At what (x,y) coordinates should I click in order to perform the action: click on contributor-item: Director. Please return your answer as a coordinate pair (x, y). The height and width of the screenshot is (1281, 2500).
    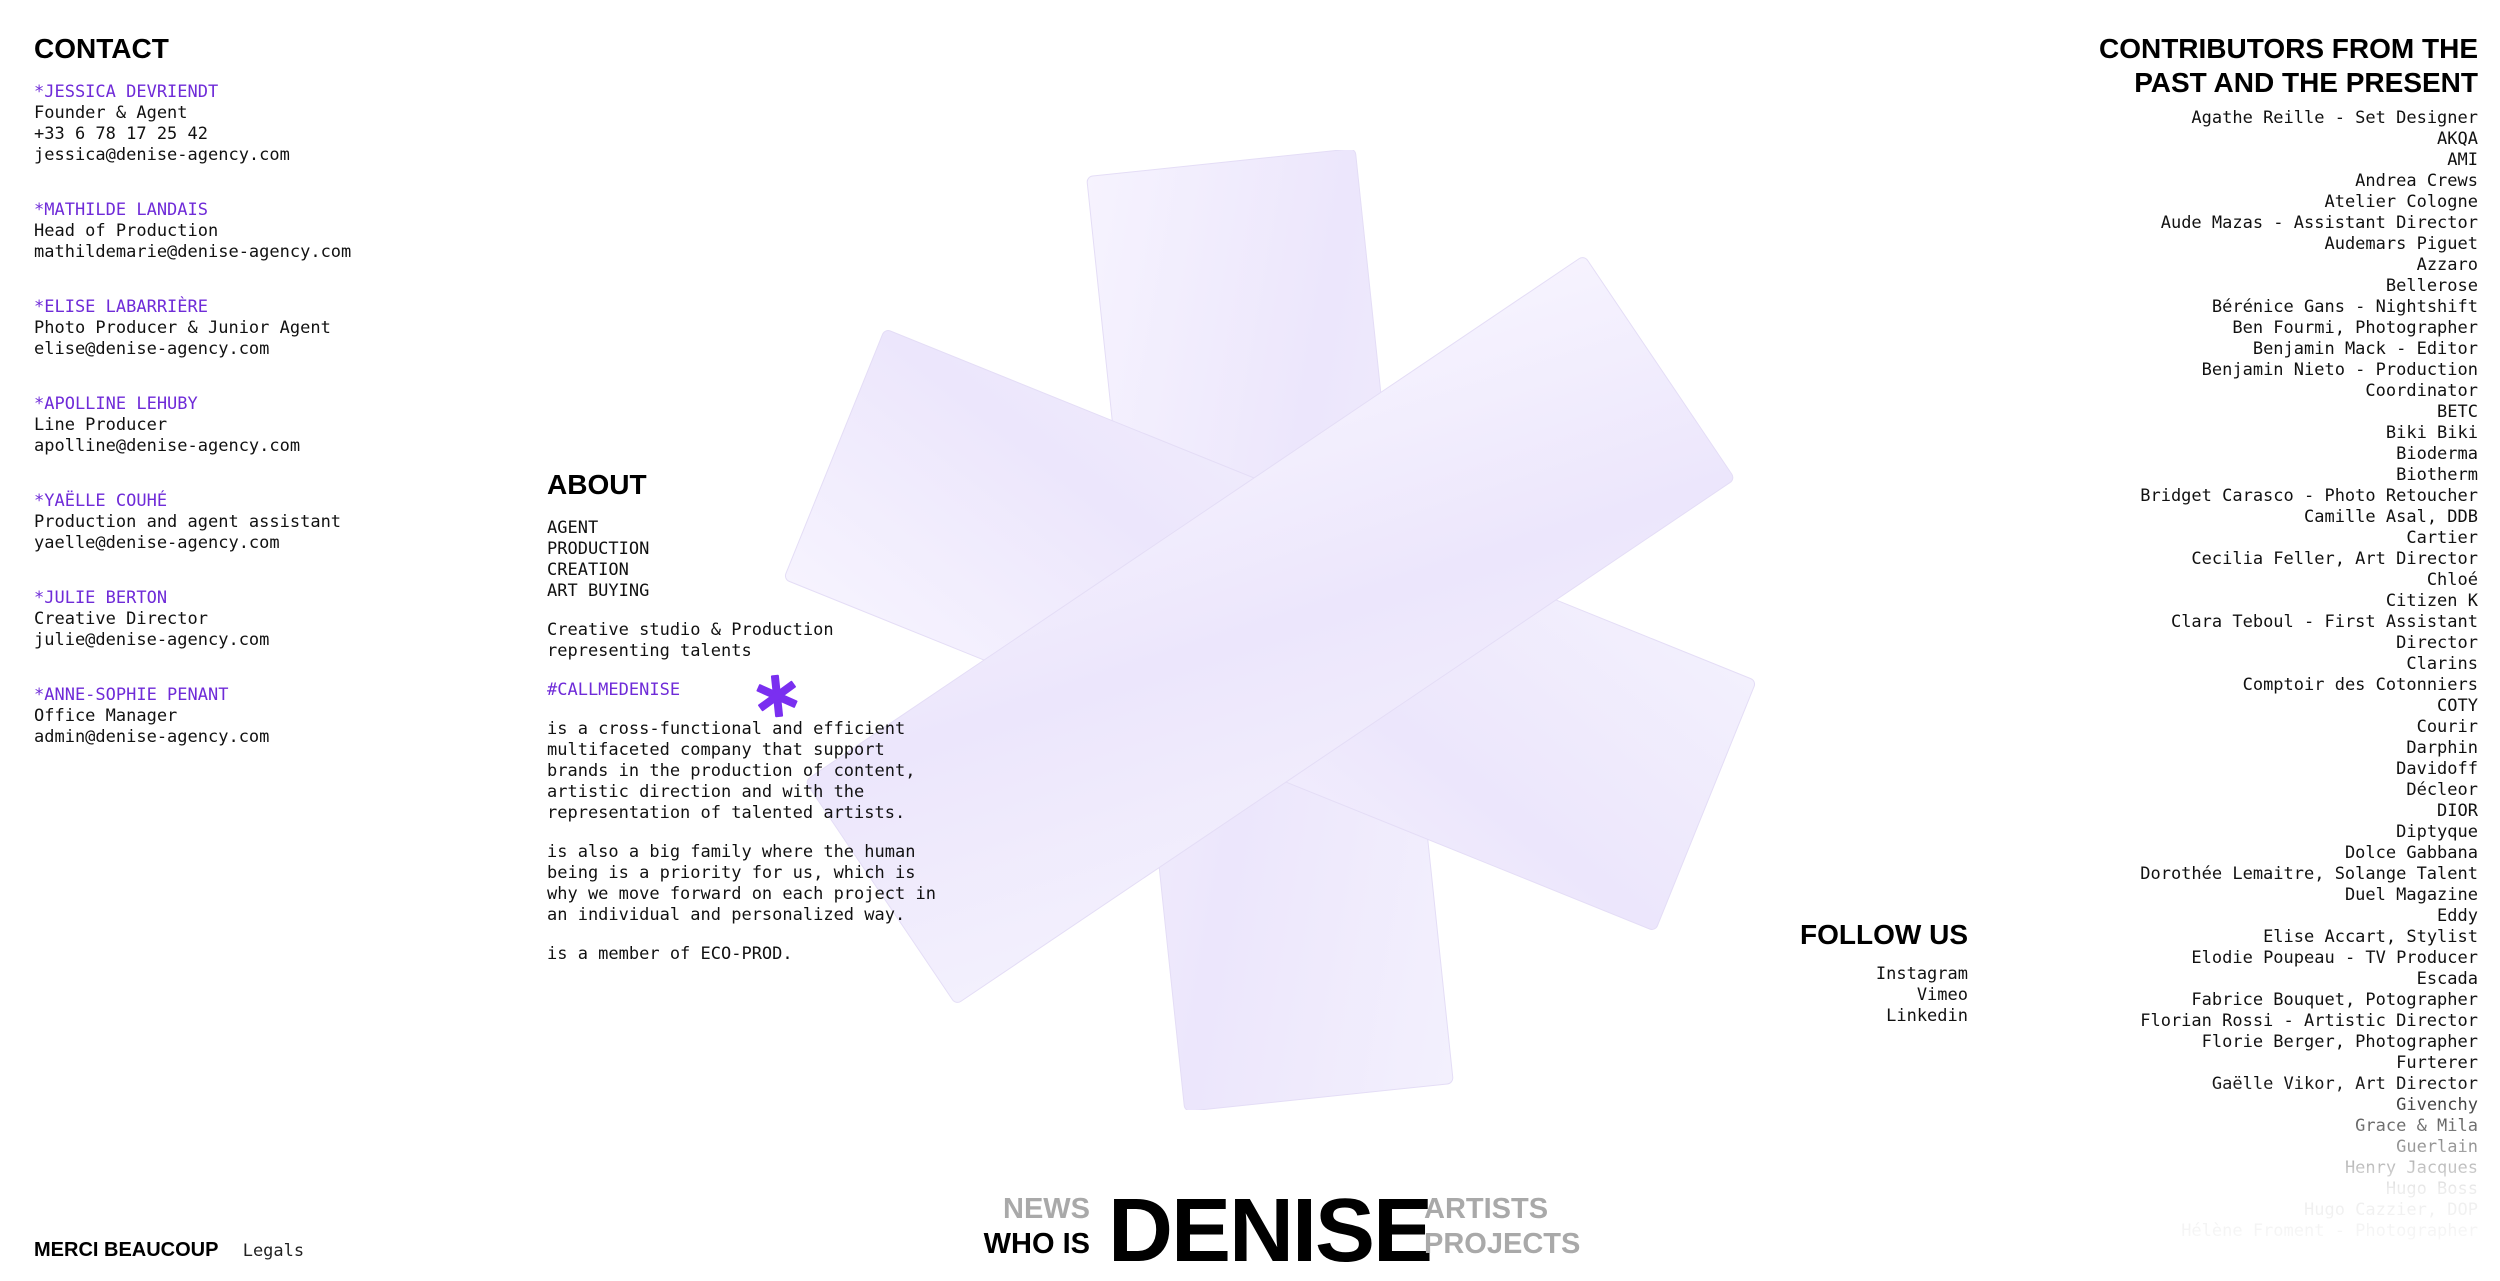
    Looking at the image, I should click on (2437, 643).